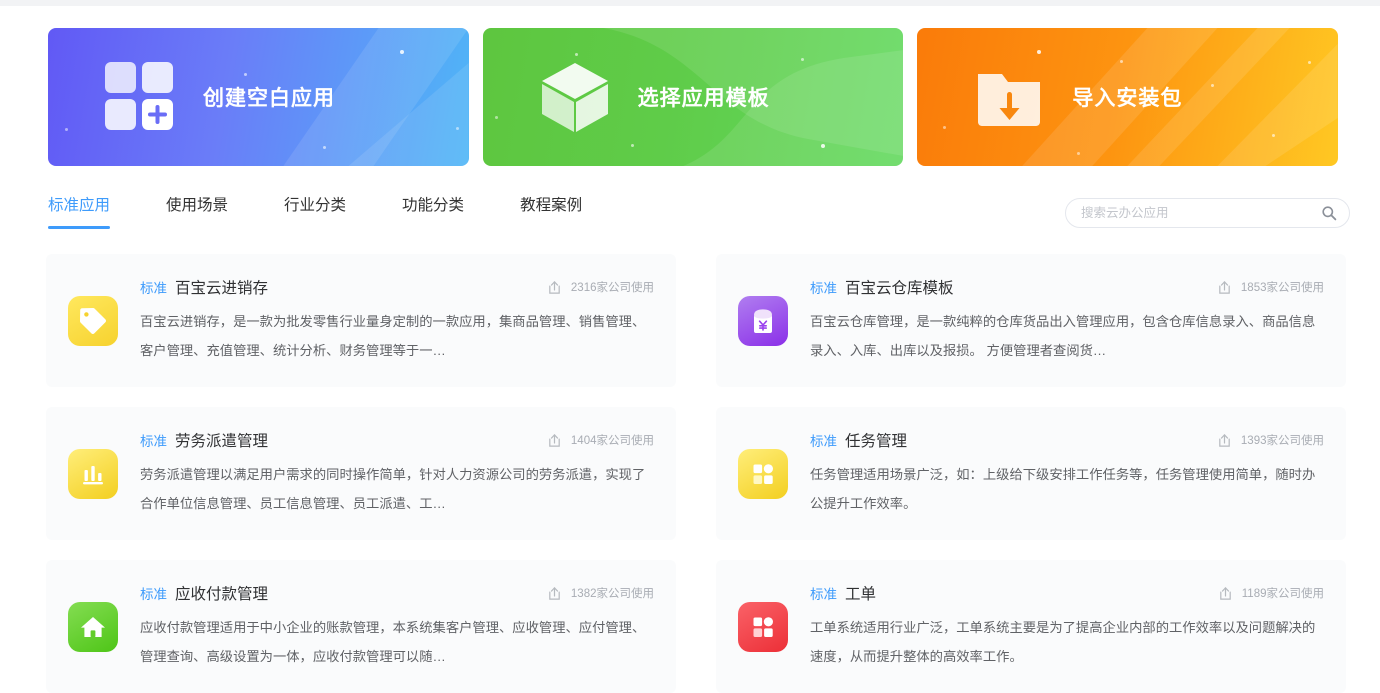  What do you see at coordinates (1329, 213) in the screenshot?
I see `search-icon` at bounding box center [1329, 213].